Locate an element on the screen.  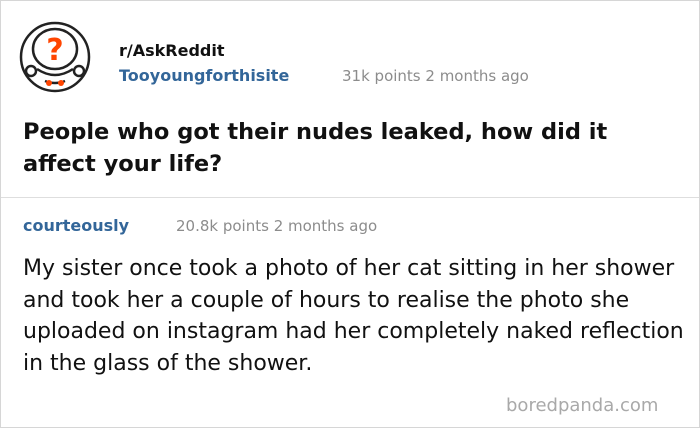
askreddit-avatar-icon: ? is located at coordinates (55, 58).